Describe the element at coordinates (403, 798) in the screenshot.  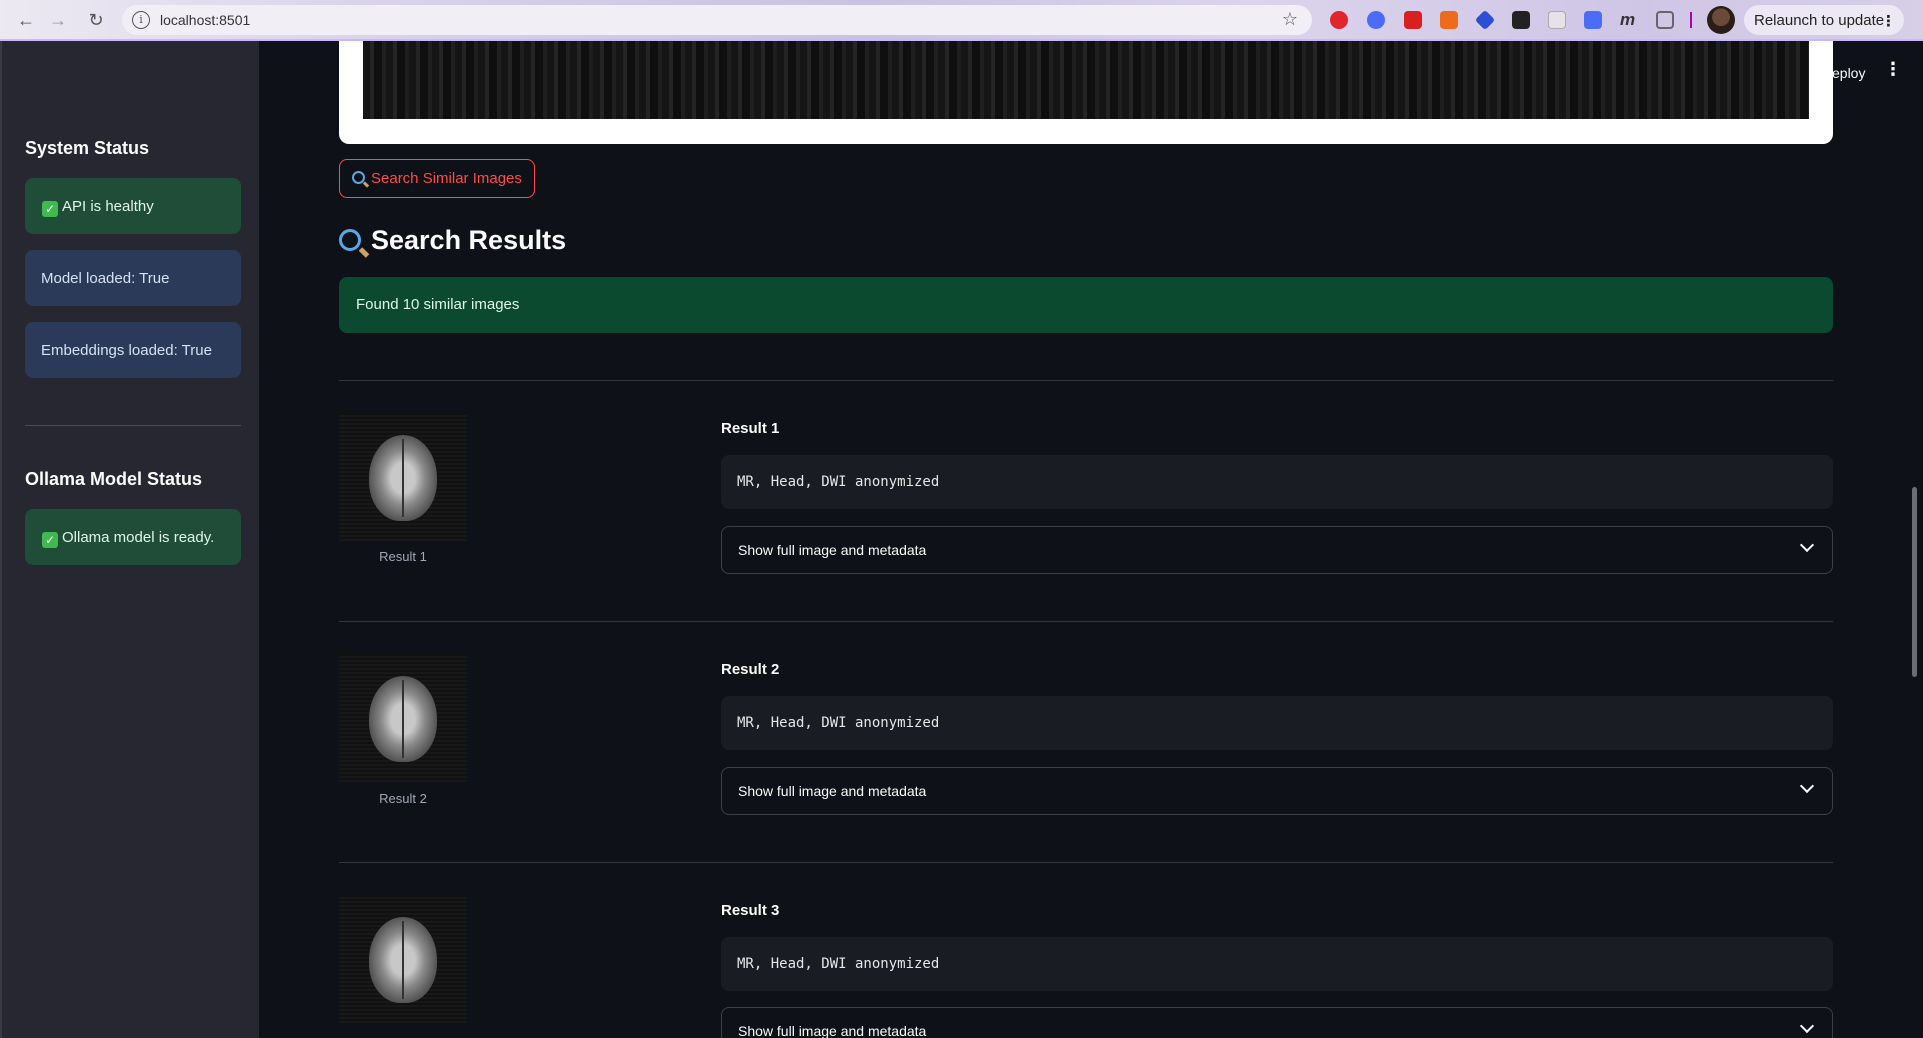
I see `result-caption: Result 2` at that location.